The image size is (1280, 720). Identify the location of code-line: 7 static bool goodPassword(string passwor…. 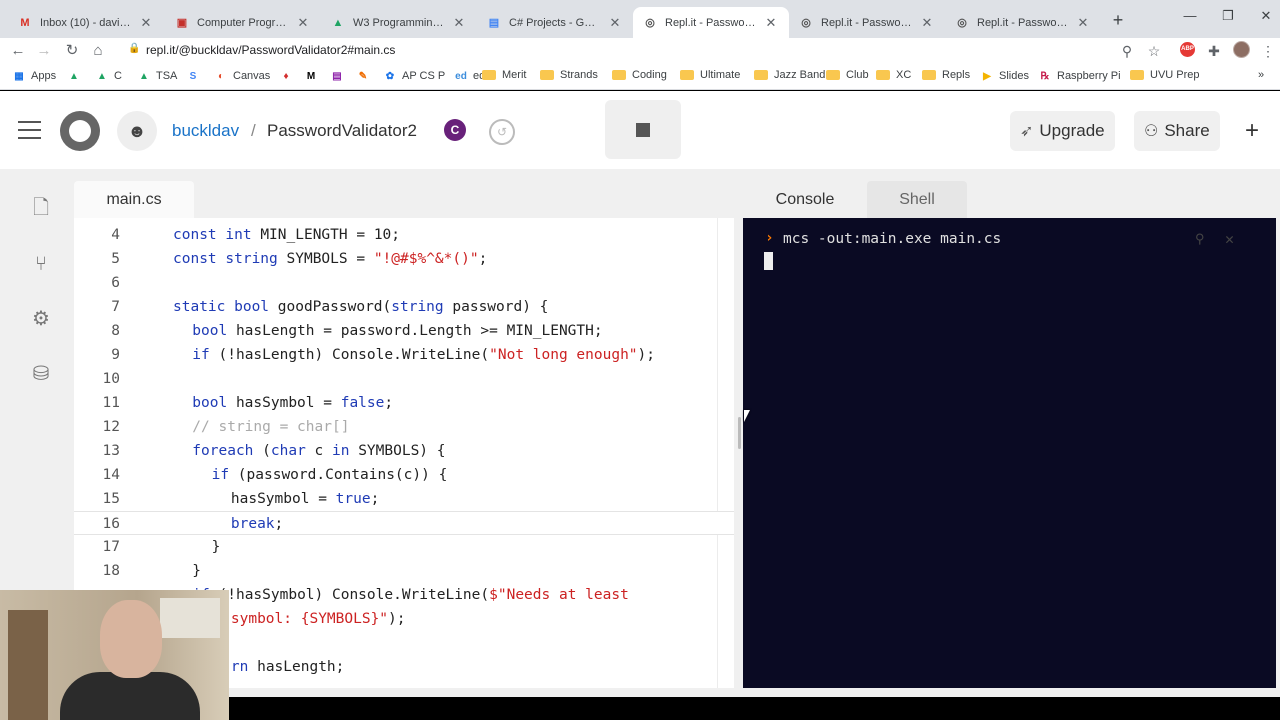
(404, 307).